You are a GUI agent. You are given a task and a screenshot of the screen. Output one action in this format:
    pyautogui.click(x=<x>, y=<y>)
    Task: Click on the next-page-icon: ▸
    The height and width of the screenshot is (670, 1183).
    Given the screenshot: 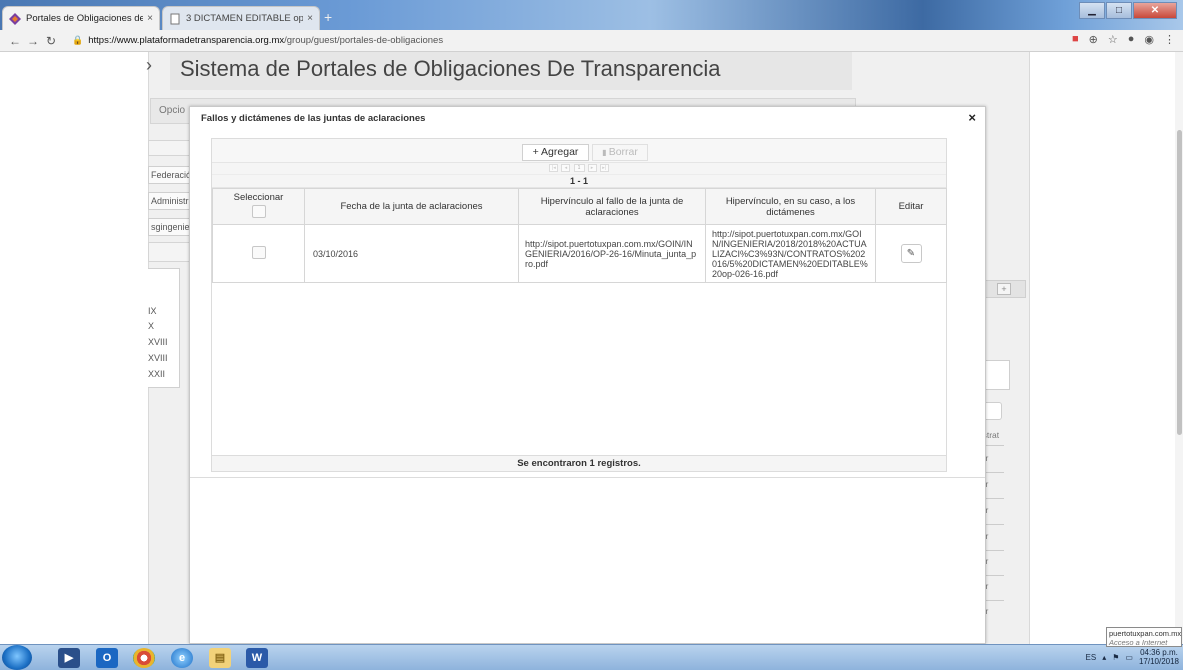 What is the action you would take?
    pyautogui.click(x=592, y=168)
    